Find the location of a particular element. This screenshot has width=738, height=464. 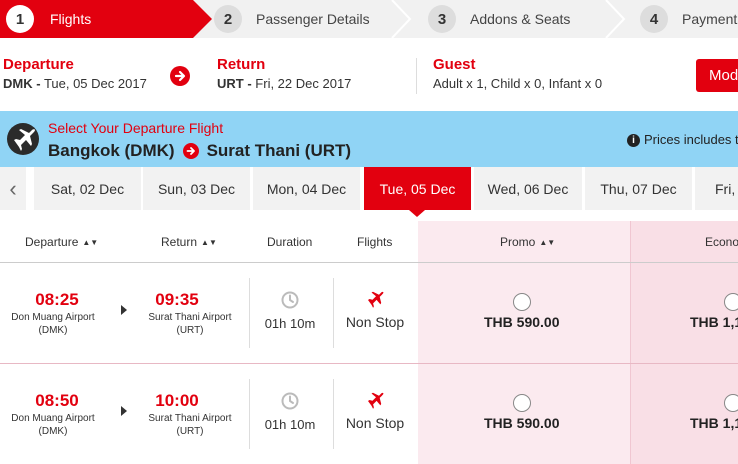

header-return-label: Return is located at coordinates (179, 242).